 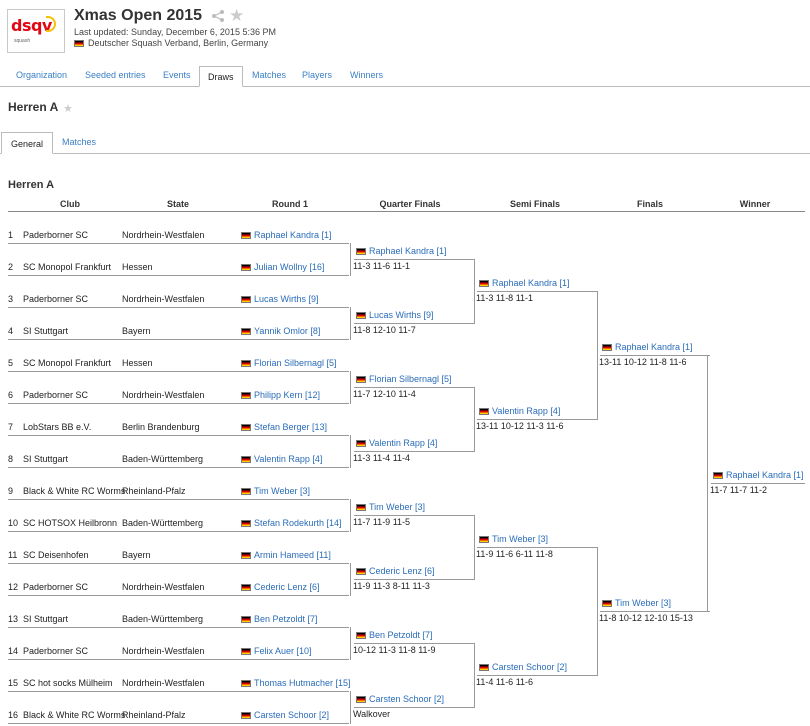 What do you see at coordinates (366, 75) in the screenshot?
I see `tab-winners: Winners` at bounding box center [366, 75].